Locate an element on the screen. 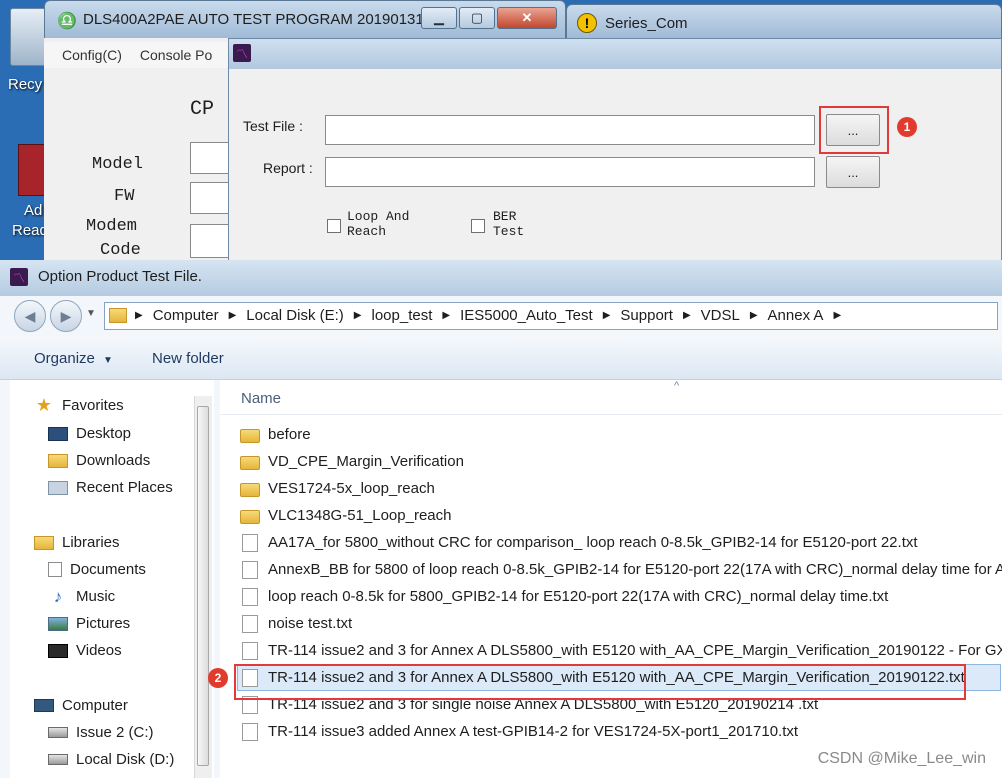 The image size is (1002, 778). back-button: ◀ is located at coordinates (30, 316).